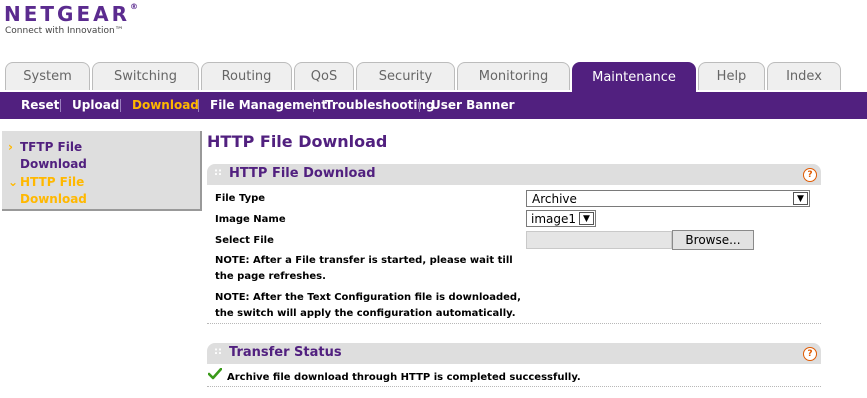 The height and width of the screenshot is (398, 867). What do you see at coordinates (71, 14) in the screenshot?
I see `netgear-logo: NETGEAR®` at bounding box center [71, 14].